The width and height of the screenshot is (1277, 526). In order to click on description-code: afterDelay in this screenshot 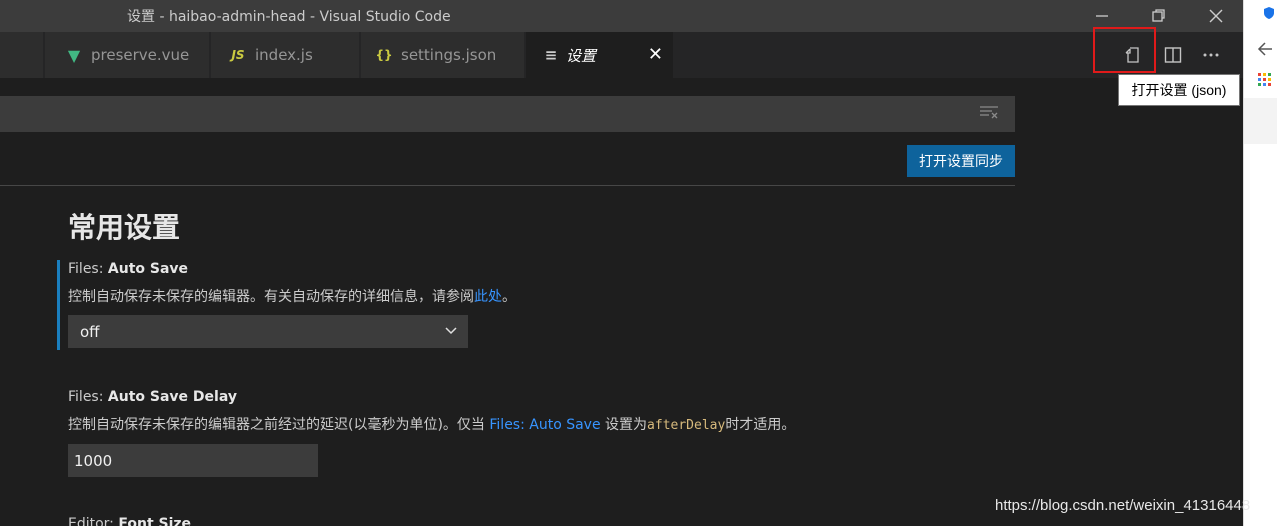, I will do `click(686, 425)`.